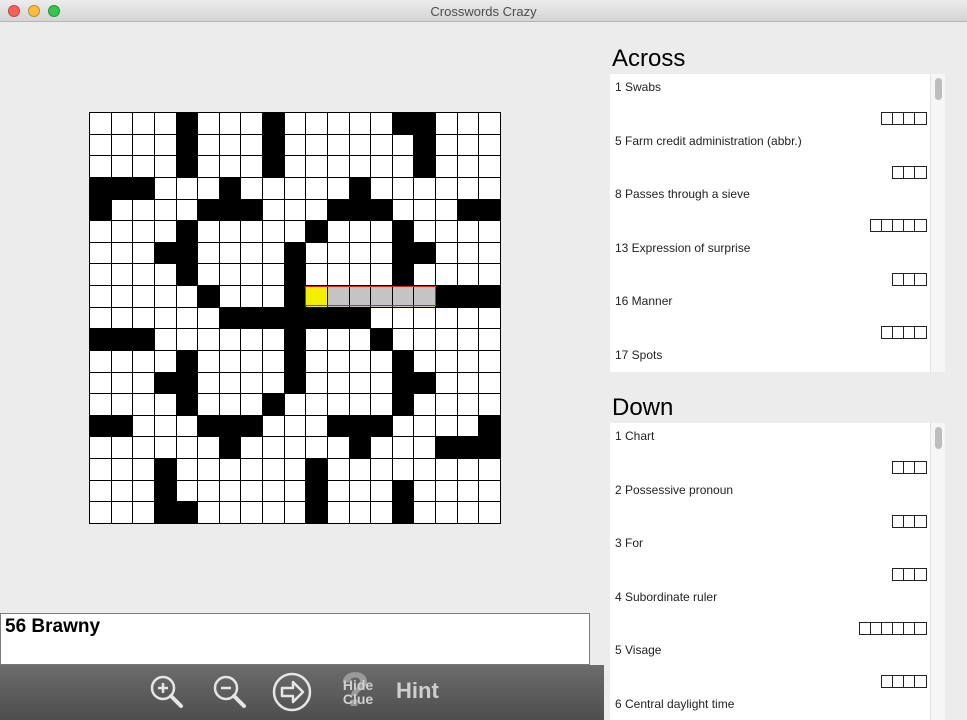 The height and width of the screenshot is (720, 967). Describe the element at coordinates (770, 450) in the screenshot. I see `down-clue-item: 1 Chart` at that location.